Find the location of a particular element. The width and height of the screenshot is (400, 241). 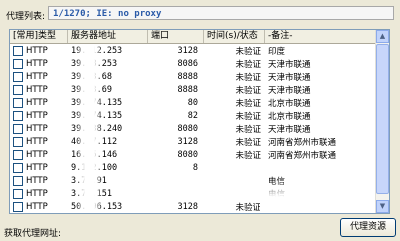

table-row: HTTP40.47.1123128未验证河南省郑州市联通 is located at coordinates (193, 141).